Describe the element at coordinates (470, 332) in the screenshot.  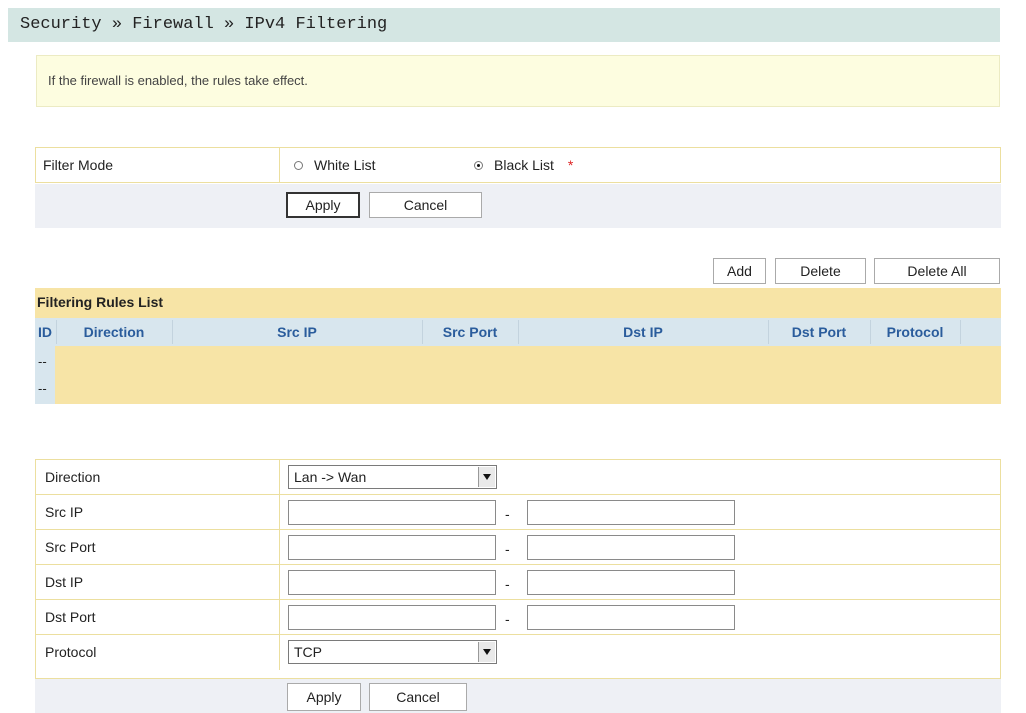
I see `col-src-port: Src Port` at that location.